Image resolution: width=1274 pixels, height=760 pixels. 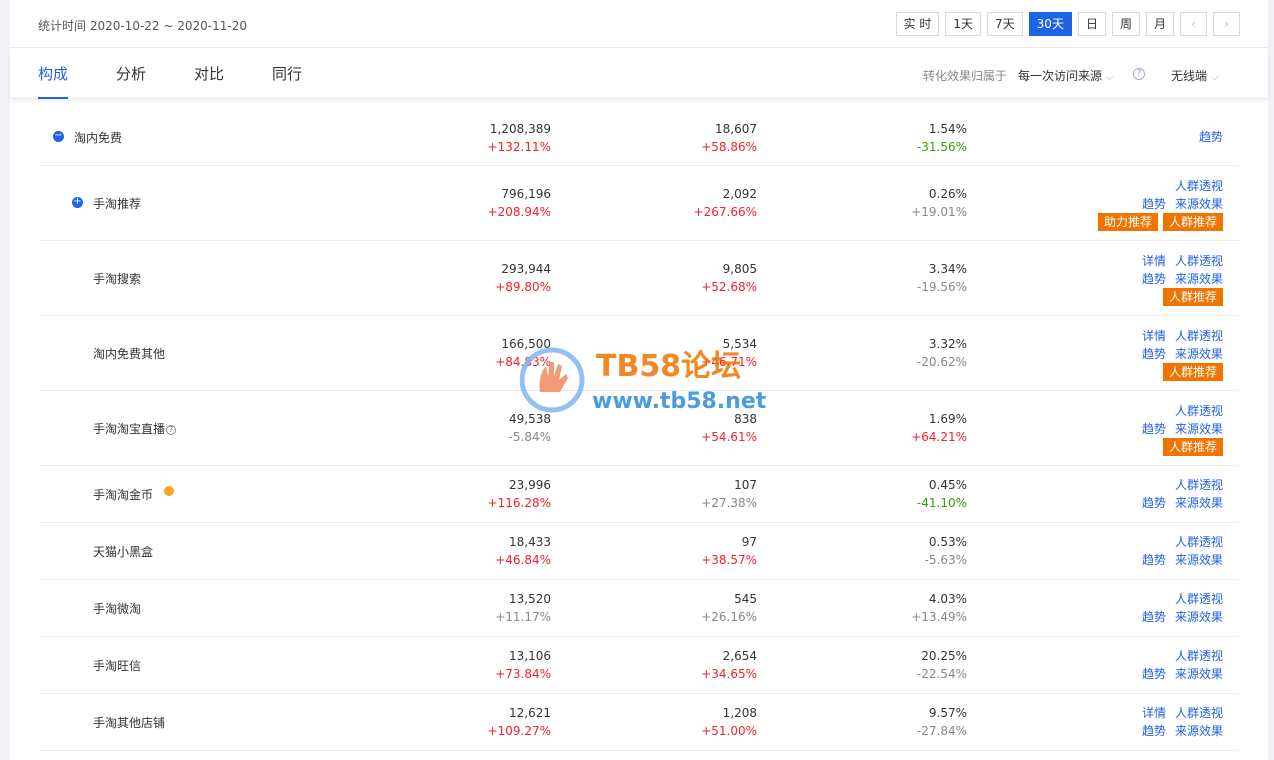 What do you see at coordinates (53, 74) in the screenshot?
I see `tab-composition: 构成` at bounding box center [53, 74].